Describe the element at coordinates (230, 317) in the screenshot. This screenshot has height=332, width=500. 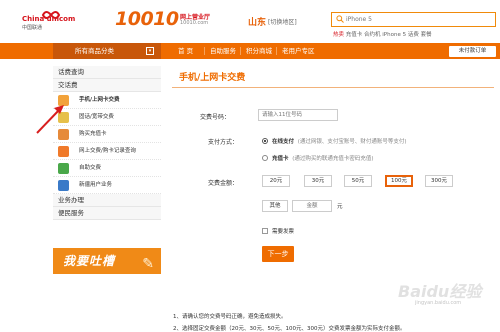
I see `footnote-1: 1、请确认您的交费号码正确，避免造成损失。` at that location.